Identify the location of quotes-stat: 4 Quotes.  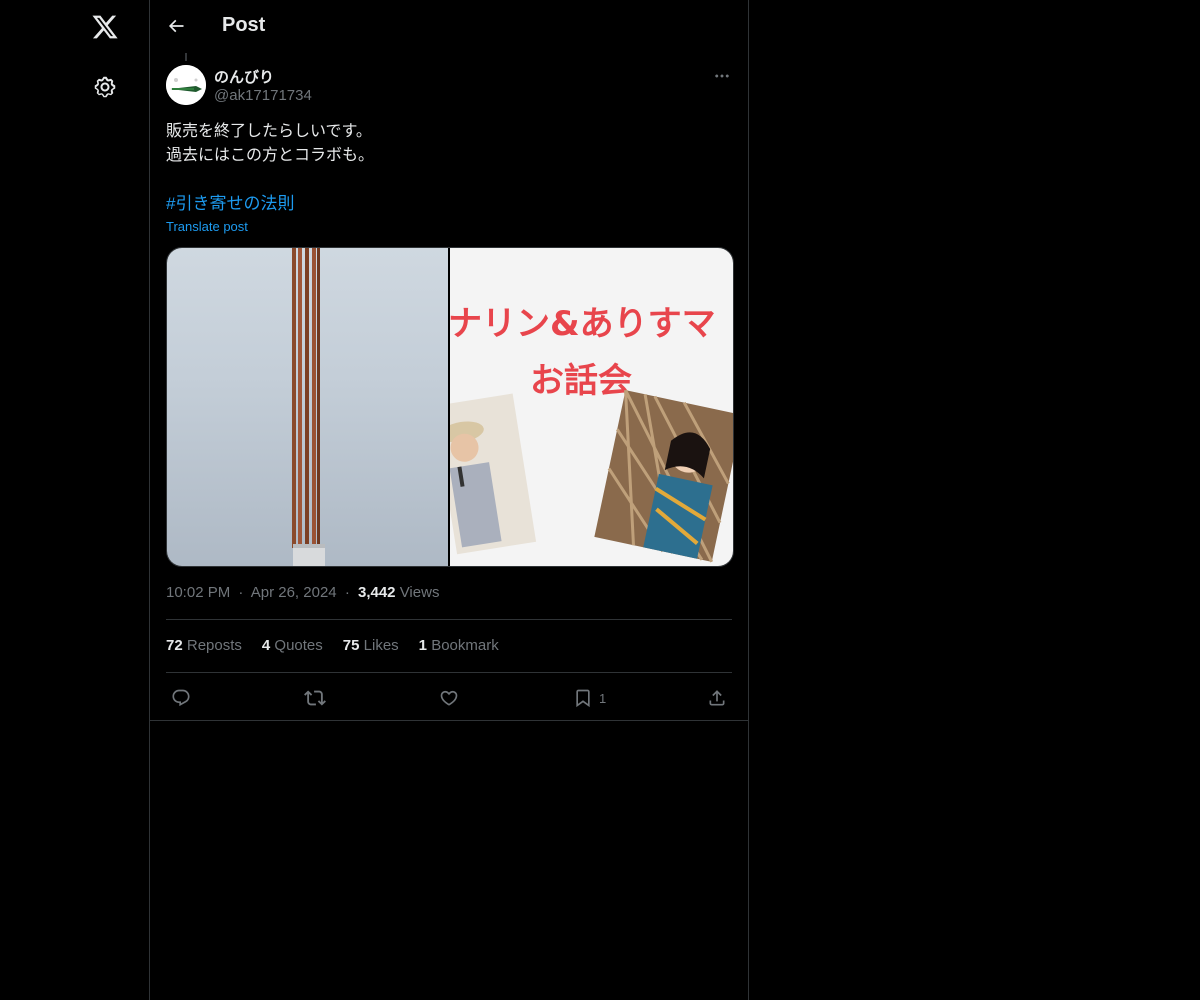
(292, 645).